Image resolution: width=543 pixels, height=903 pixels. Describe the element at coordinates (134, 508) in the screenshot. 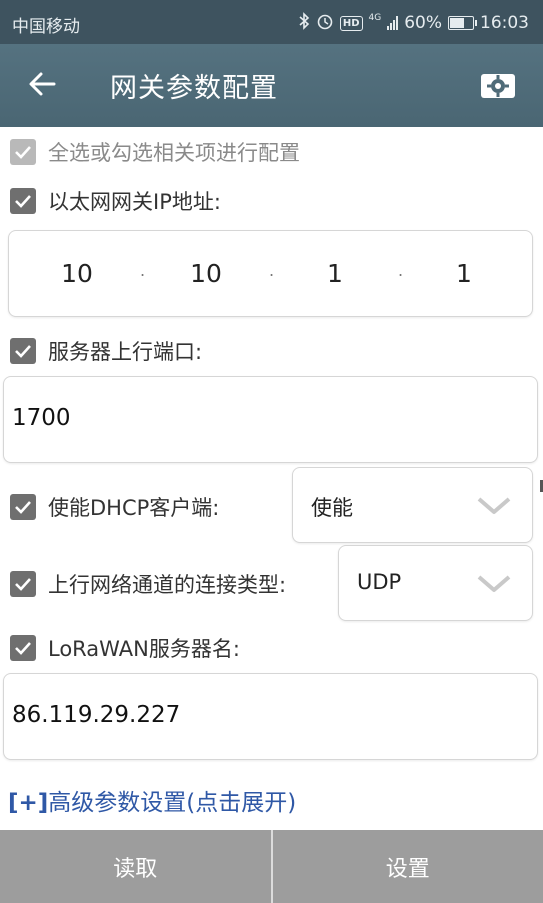

I see `dhcp-label: 使能DHCP客户端:` at that location.